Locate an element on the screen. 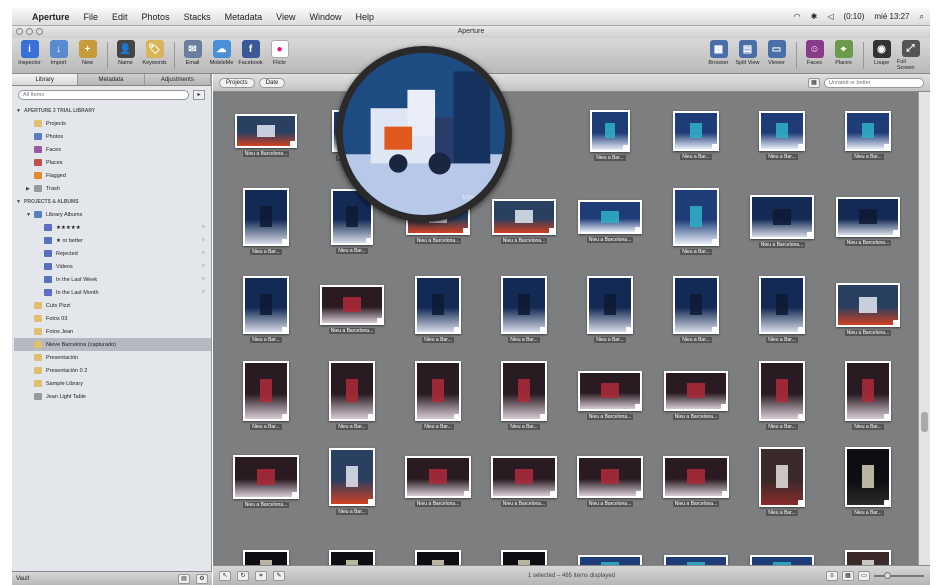 This screenshot has width=941, height=585. name-button: 👤 Name is located at coordinates (125, 55).